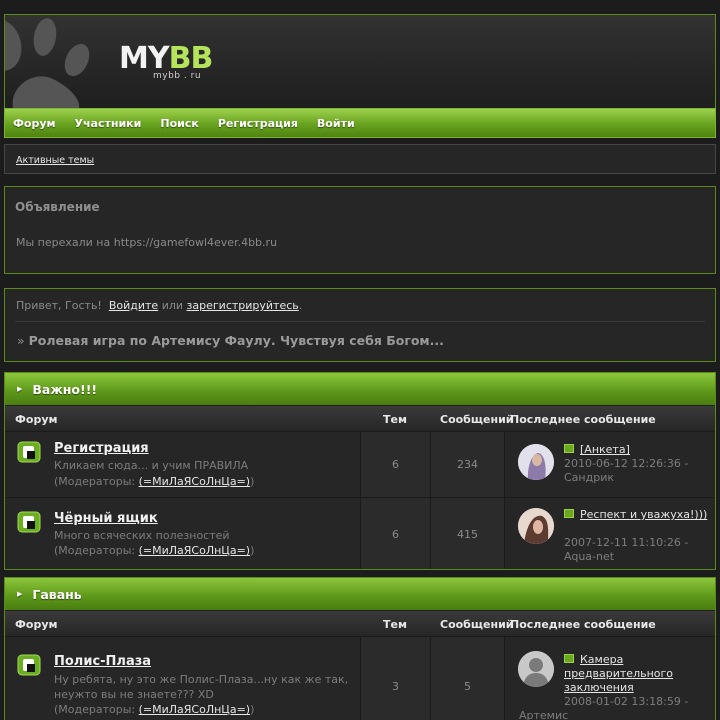  What do you see at coordinates (618, 673) in the screenshot?
I see `last-post-link: Камера предварительного заключения` at bounding box center [618, 673].